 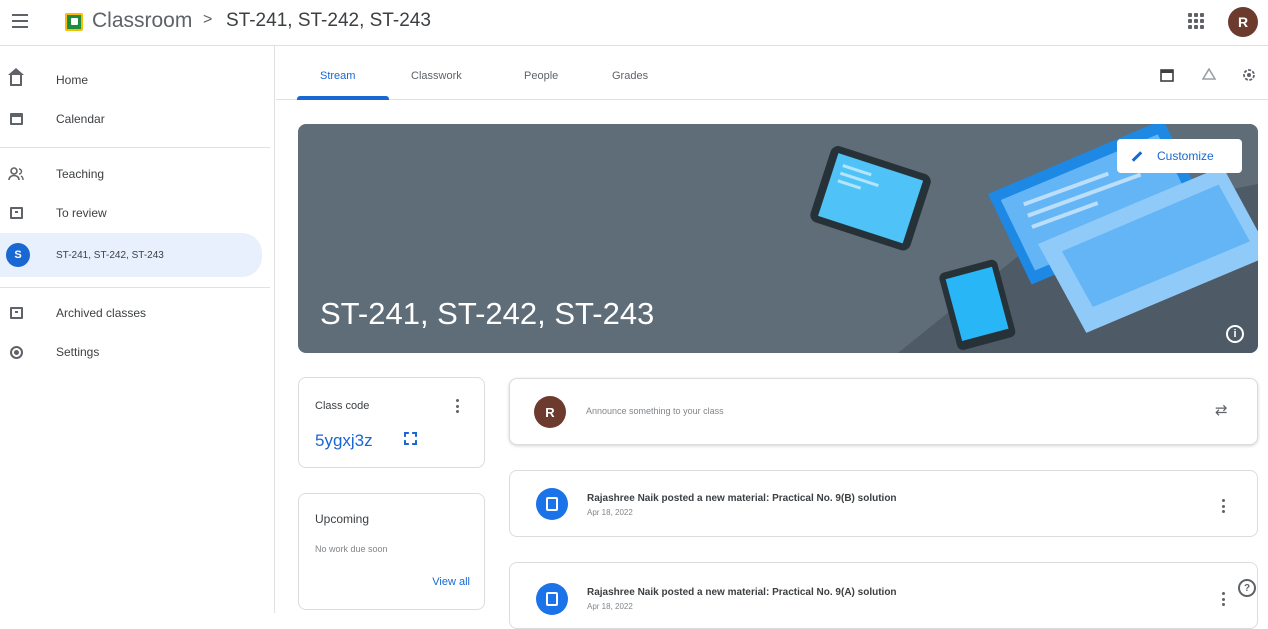 I want to click on avatar: R, so click(x=550, y=412).